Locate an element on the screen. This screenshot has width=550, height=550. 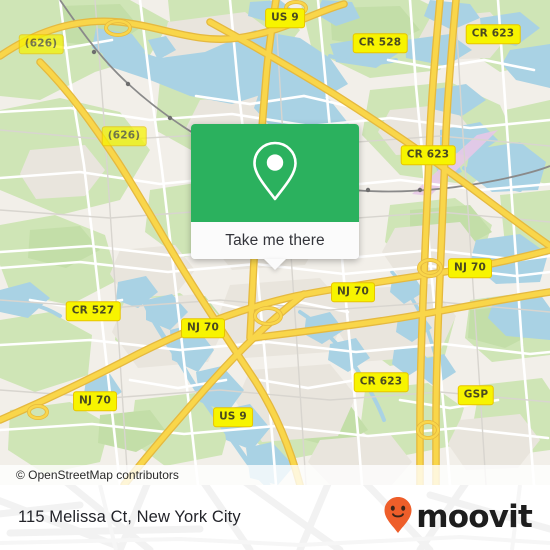
road-shield: GSP is located at coordinates (476, 395).